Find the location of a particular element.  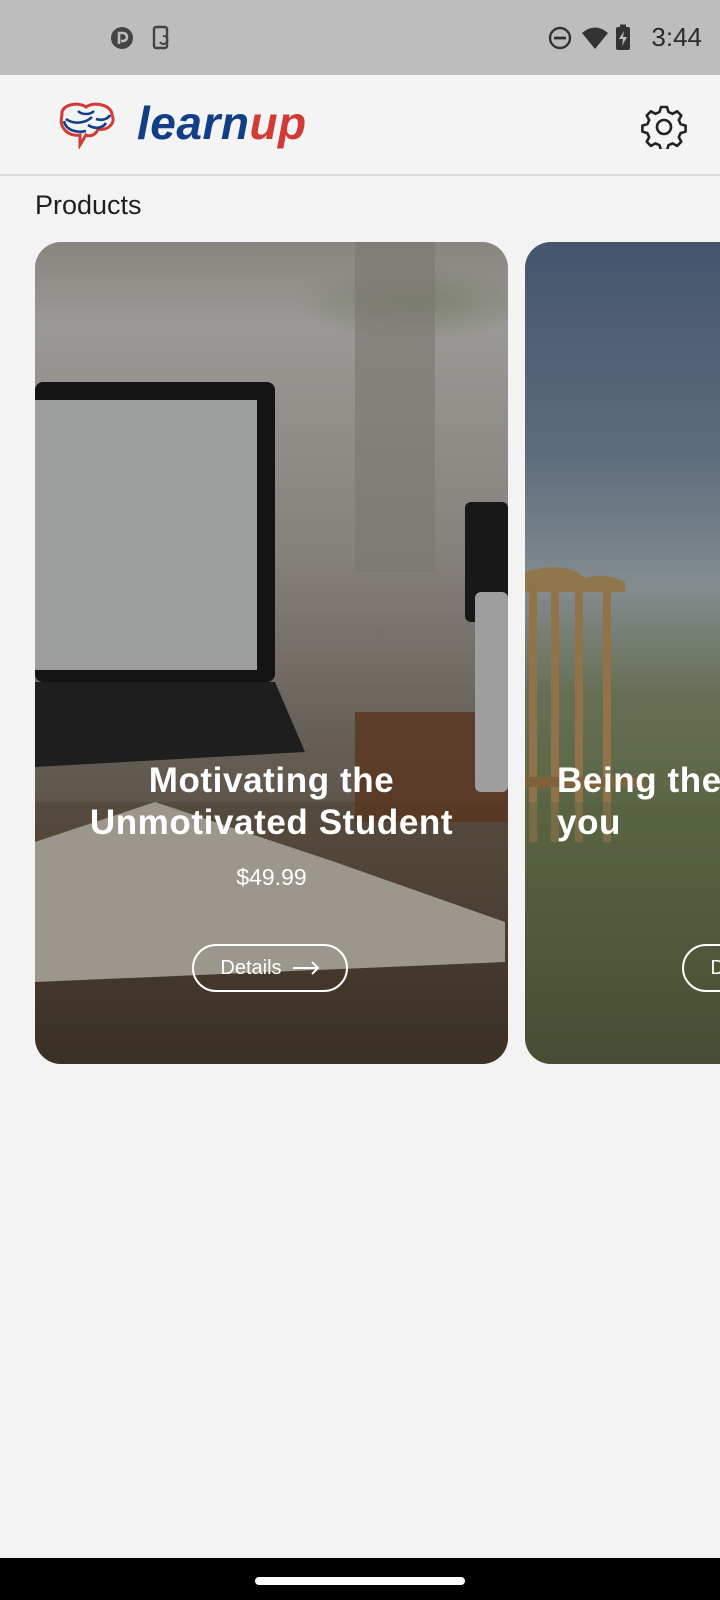

pocket-casts-icon is located at coordinates (122, 38).